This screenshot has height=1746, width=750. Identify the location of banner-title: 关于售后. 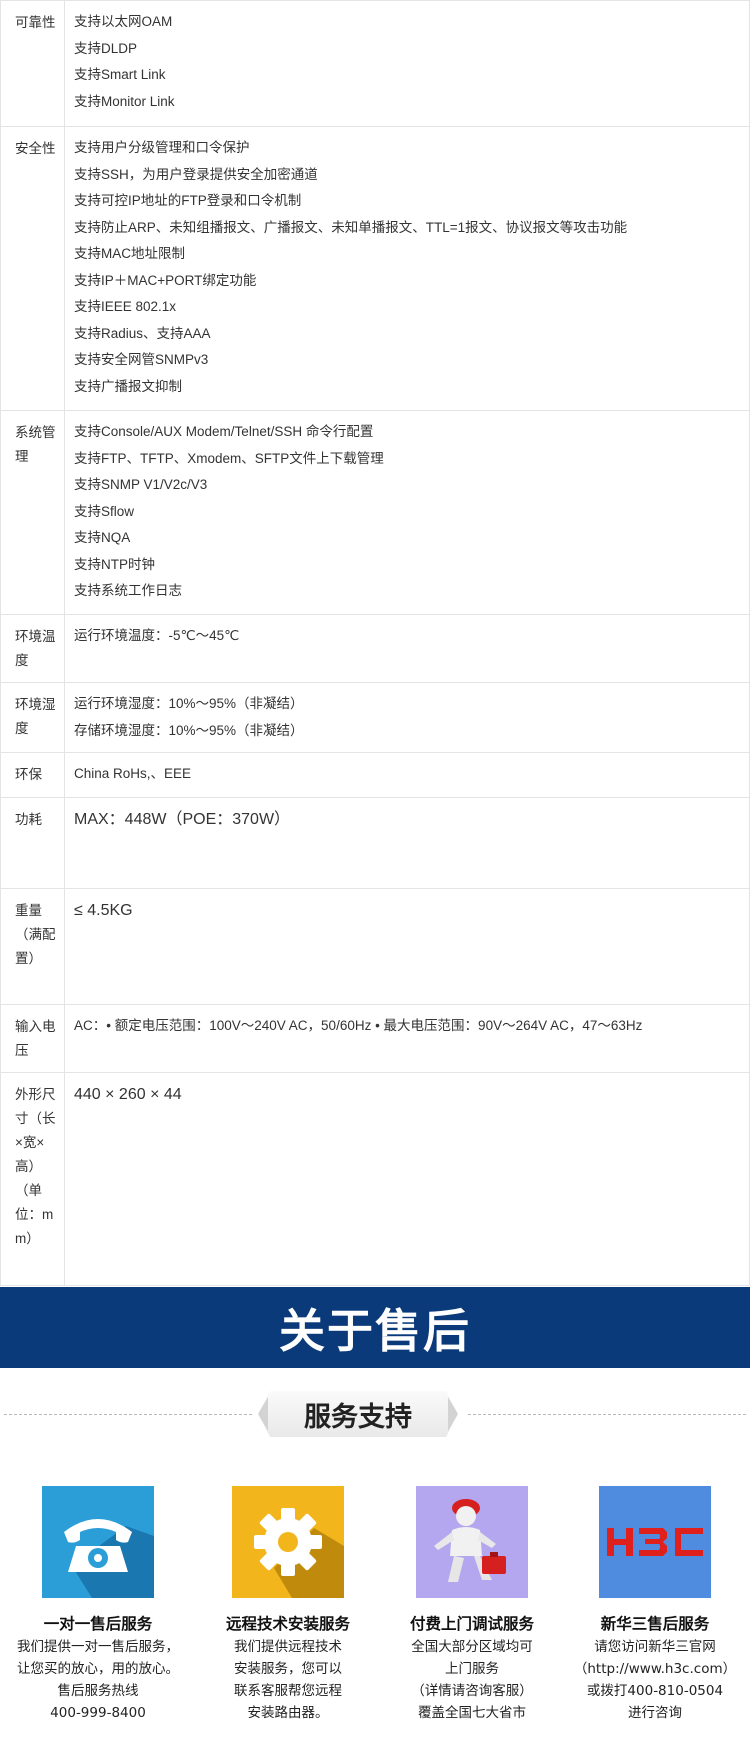
(375, 1330).